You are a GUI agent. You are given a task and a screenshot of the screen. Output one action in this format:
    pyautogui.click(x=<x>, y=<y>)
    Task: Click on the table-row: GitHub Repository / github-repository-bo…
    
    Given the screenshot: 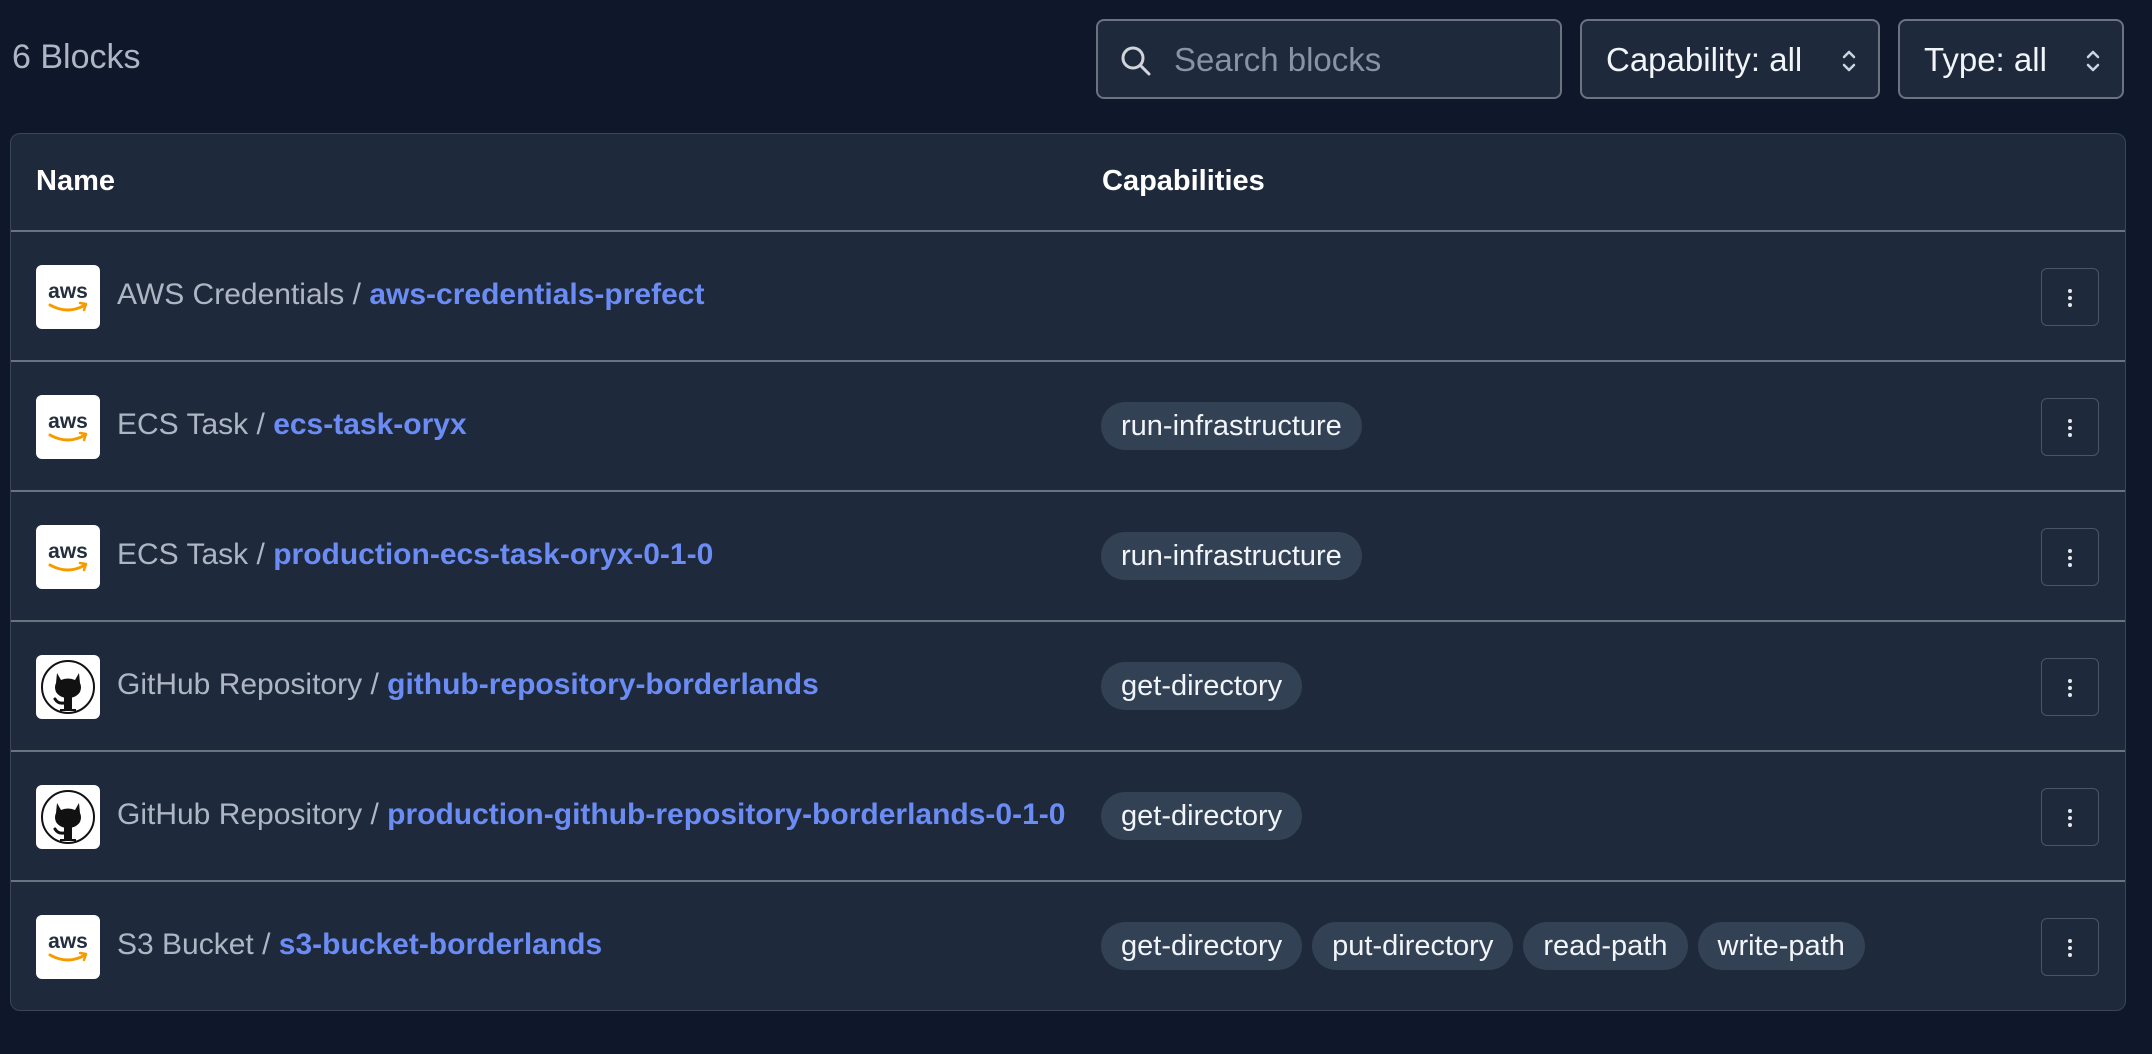 What is the action you would take?
    pyautogui.click(x=1068, y=687)
    